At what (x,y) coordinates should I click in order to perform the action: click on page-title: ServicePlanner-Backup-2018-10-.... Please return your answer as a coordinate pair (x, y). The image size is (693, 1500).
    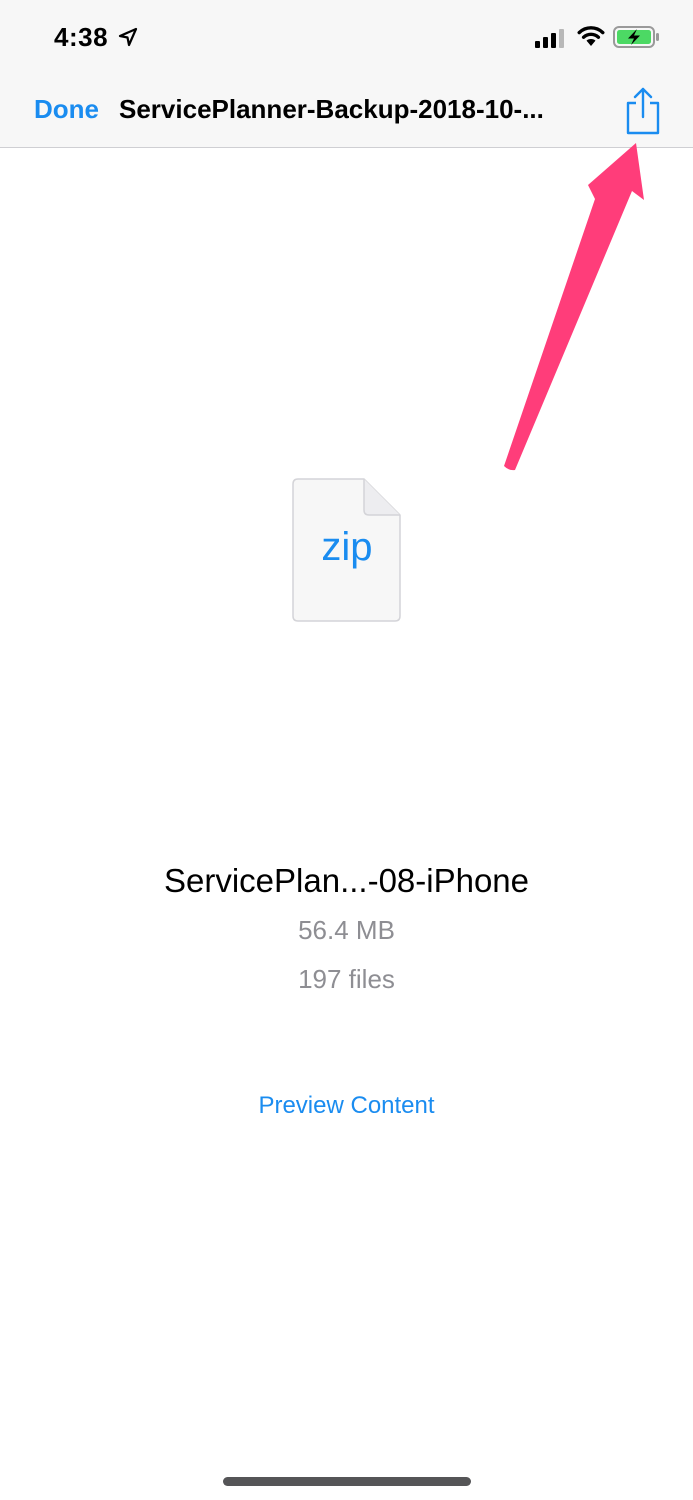
    Looking at the image, I should click on (331, 109).